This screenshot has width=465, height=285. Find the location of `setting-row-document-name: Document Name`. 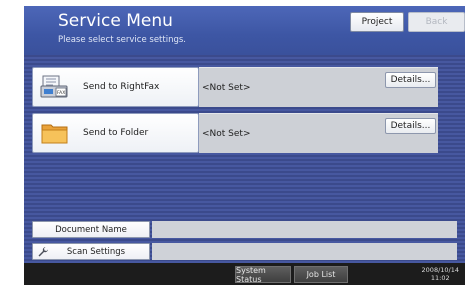

setting-row-document-name: Document Name is located at coordinates (244, 229).